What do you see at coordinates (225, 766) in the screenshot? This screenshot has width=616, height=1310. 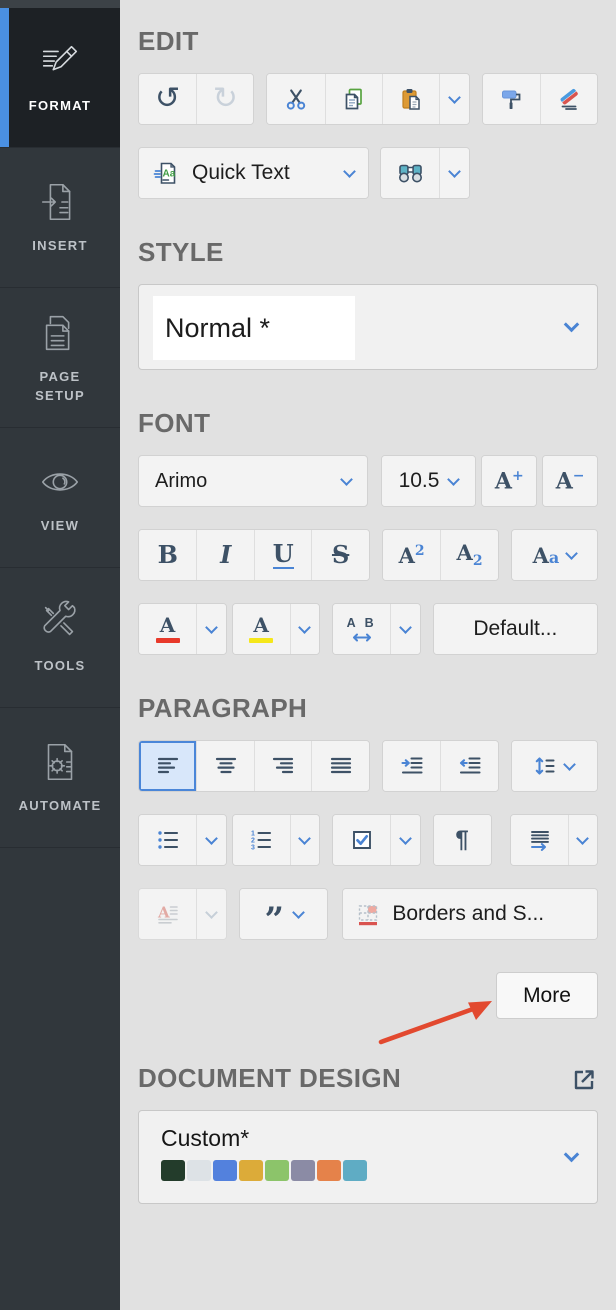 I see `align-center-button` at bounding box center [225, 766].